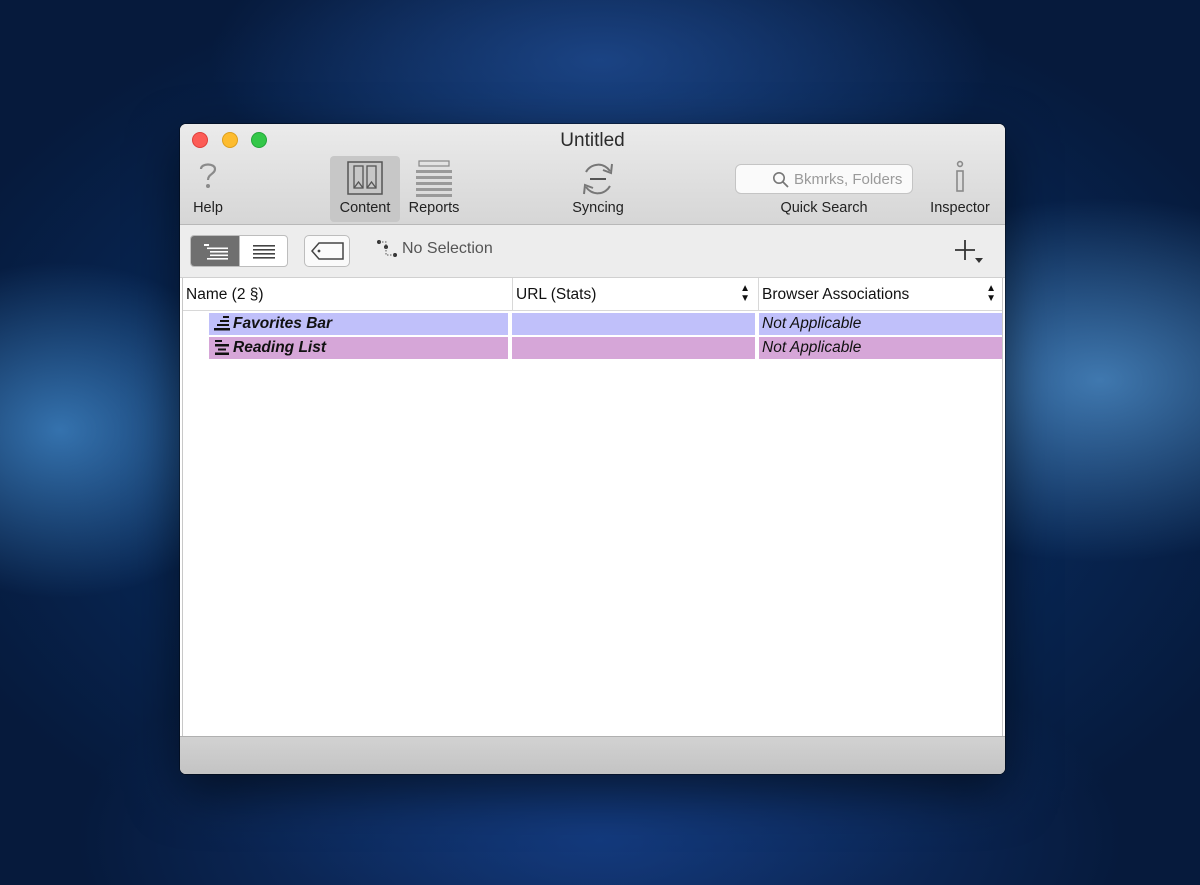 This screenshot has width=1200, height=885. I want to click on inspector-button: Inspector, so click(960, 189).